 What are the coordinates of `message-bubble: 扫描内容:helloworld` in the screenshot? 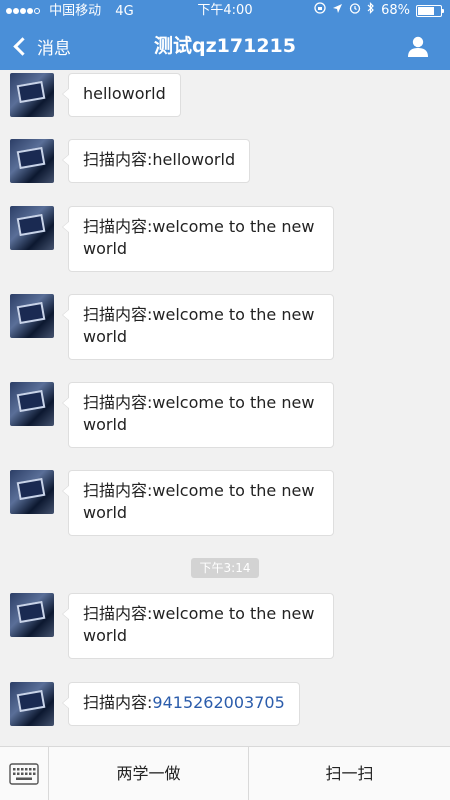 It's located at (156, 161).